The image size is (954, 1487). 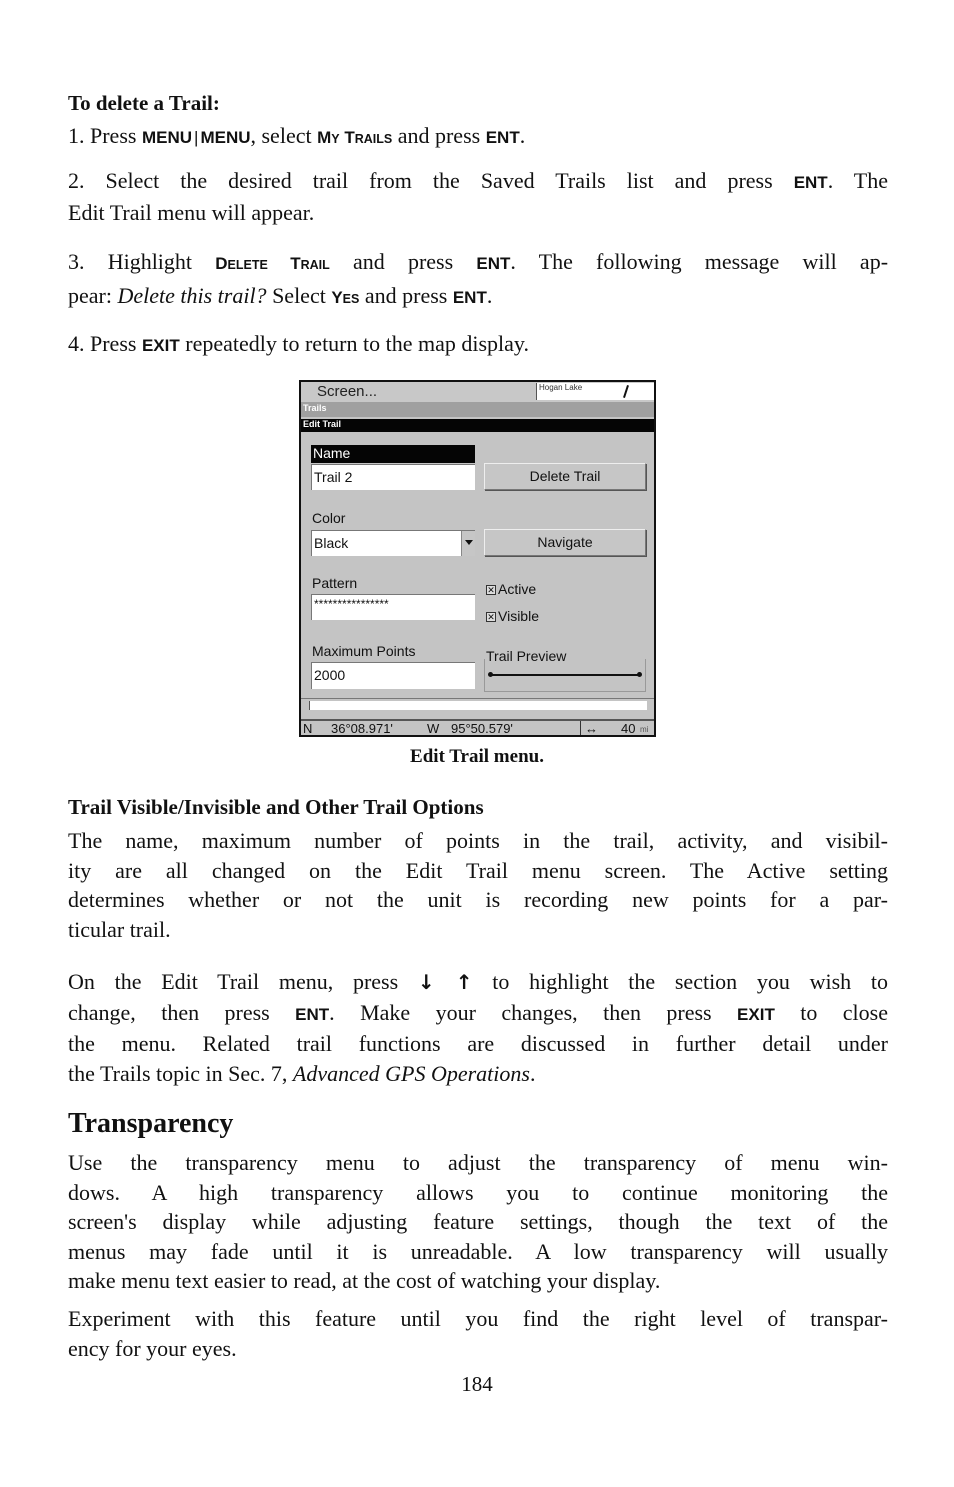 I want to click on device-top-bar: Screen... Hogan Lake, so click(x=477, y=392).